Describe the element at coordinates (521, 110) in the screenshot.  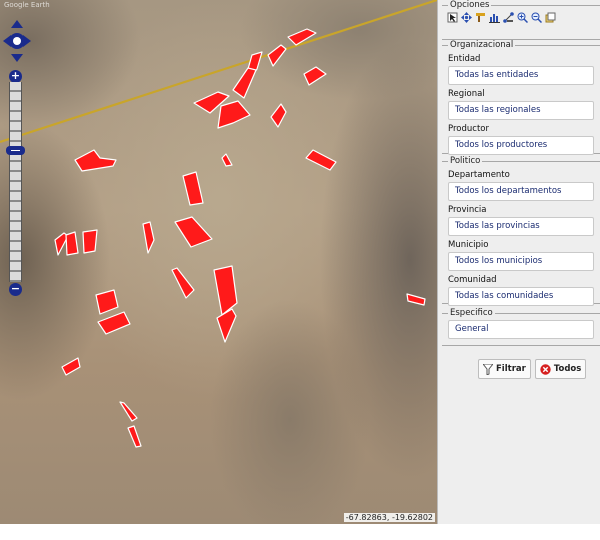
I see `regional-select: Todas las regionales` at that location.